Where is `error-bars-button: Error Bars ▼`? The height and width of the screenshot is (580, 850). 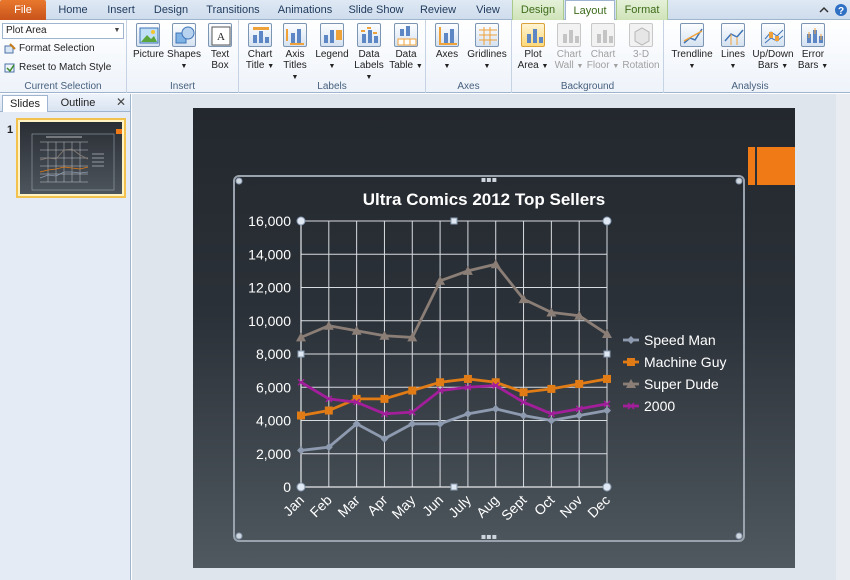 error-bars-button: Error Bars ▼ is located at coordinates (813, 47).